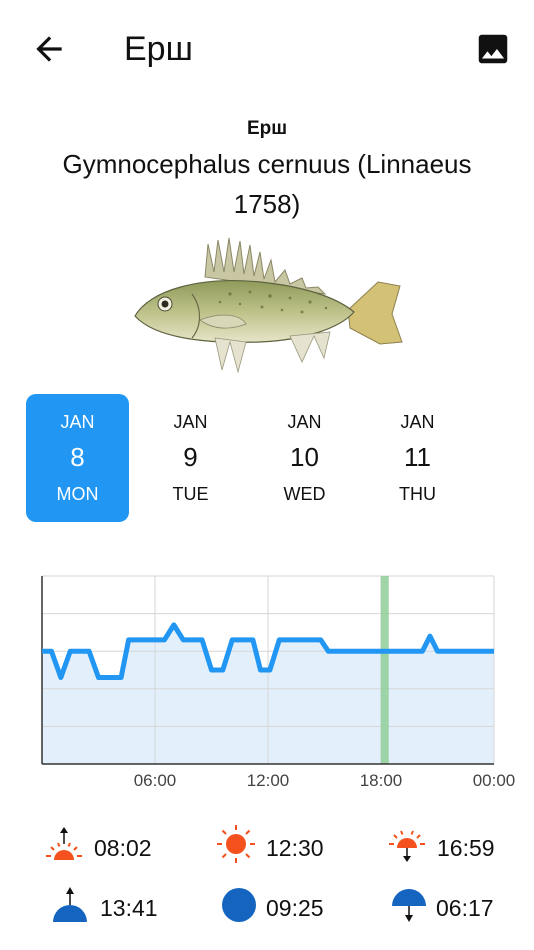 This screenshot has width=534, height=950. Describe the element at coordinates (70, 904) in the screenshot. I see `moonrise-icon` at that location.